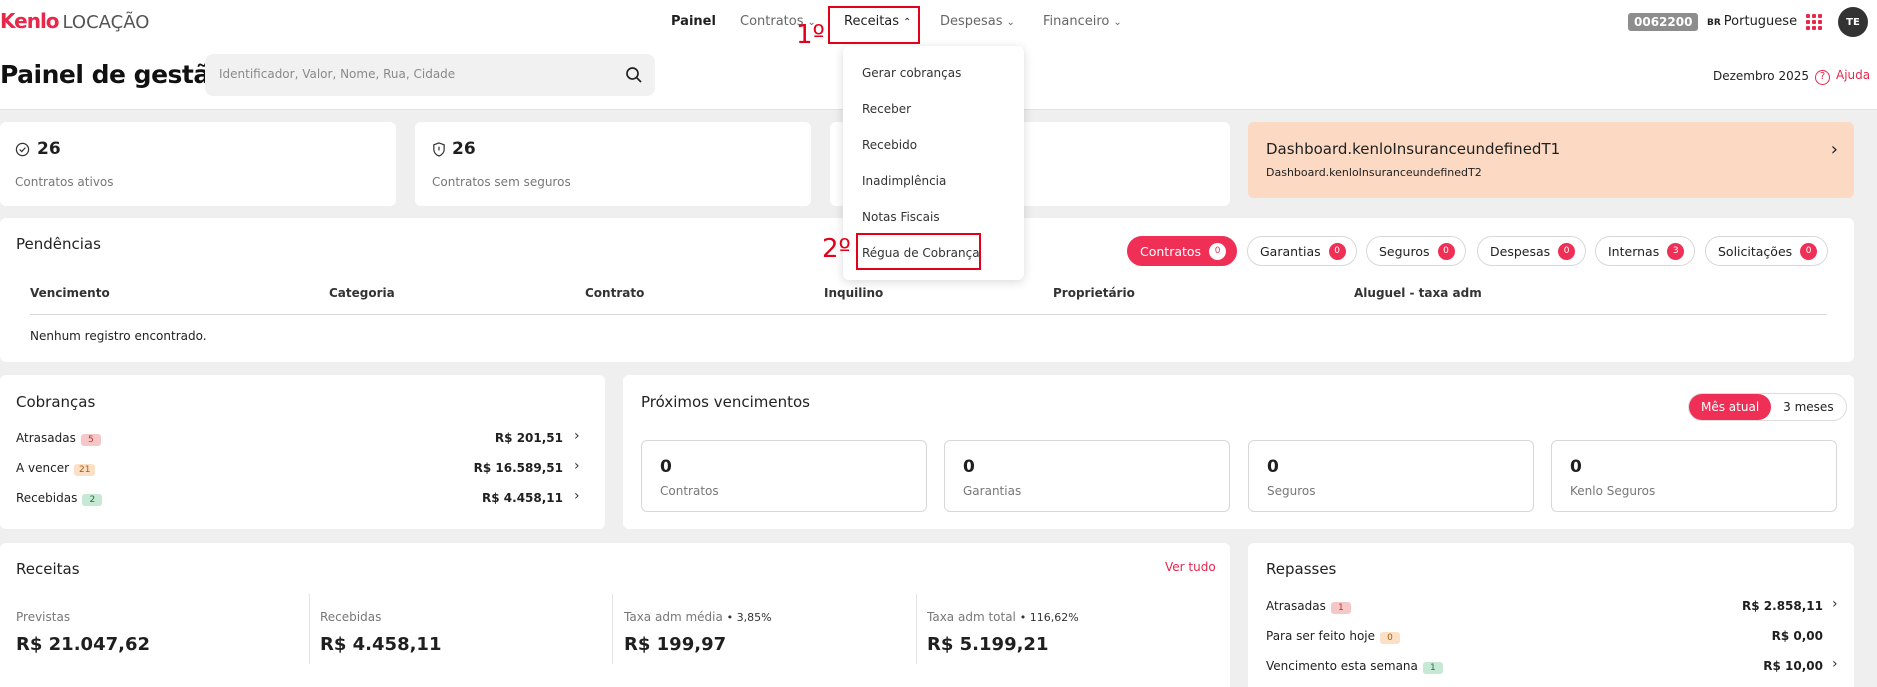 This screenshot has width=1877, height=687. Describe the element at coordinates (58, 244) in the screenshot. I see `pendencias-title: Pendências` at that location.